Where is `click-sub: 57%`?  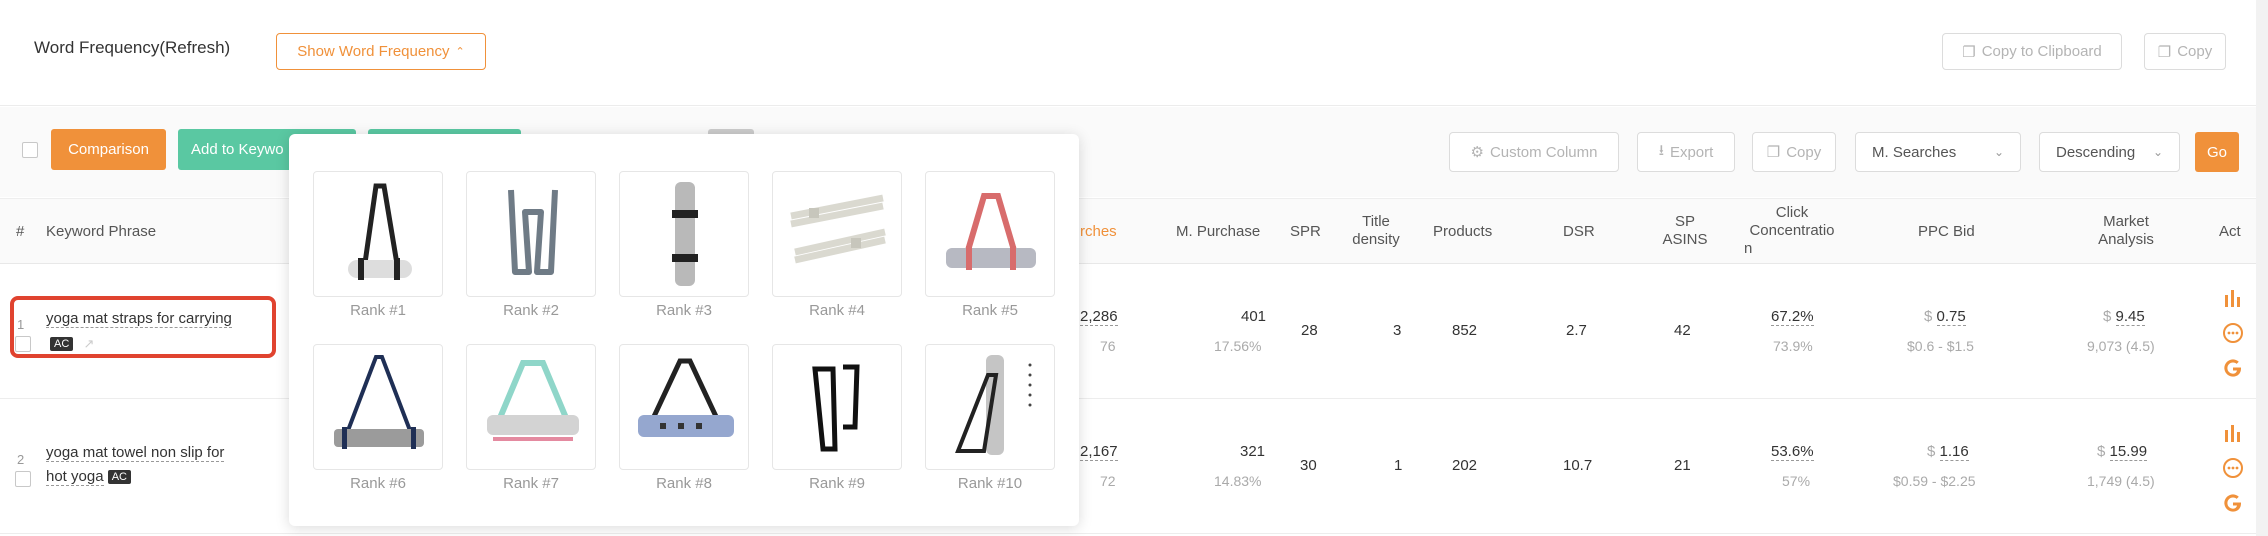 click-sub: 57% is located at coordinates (1796, 481).